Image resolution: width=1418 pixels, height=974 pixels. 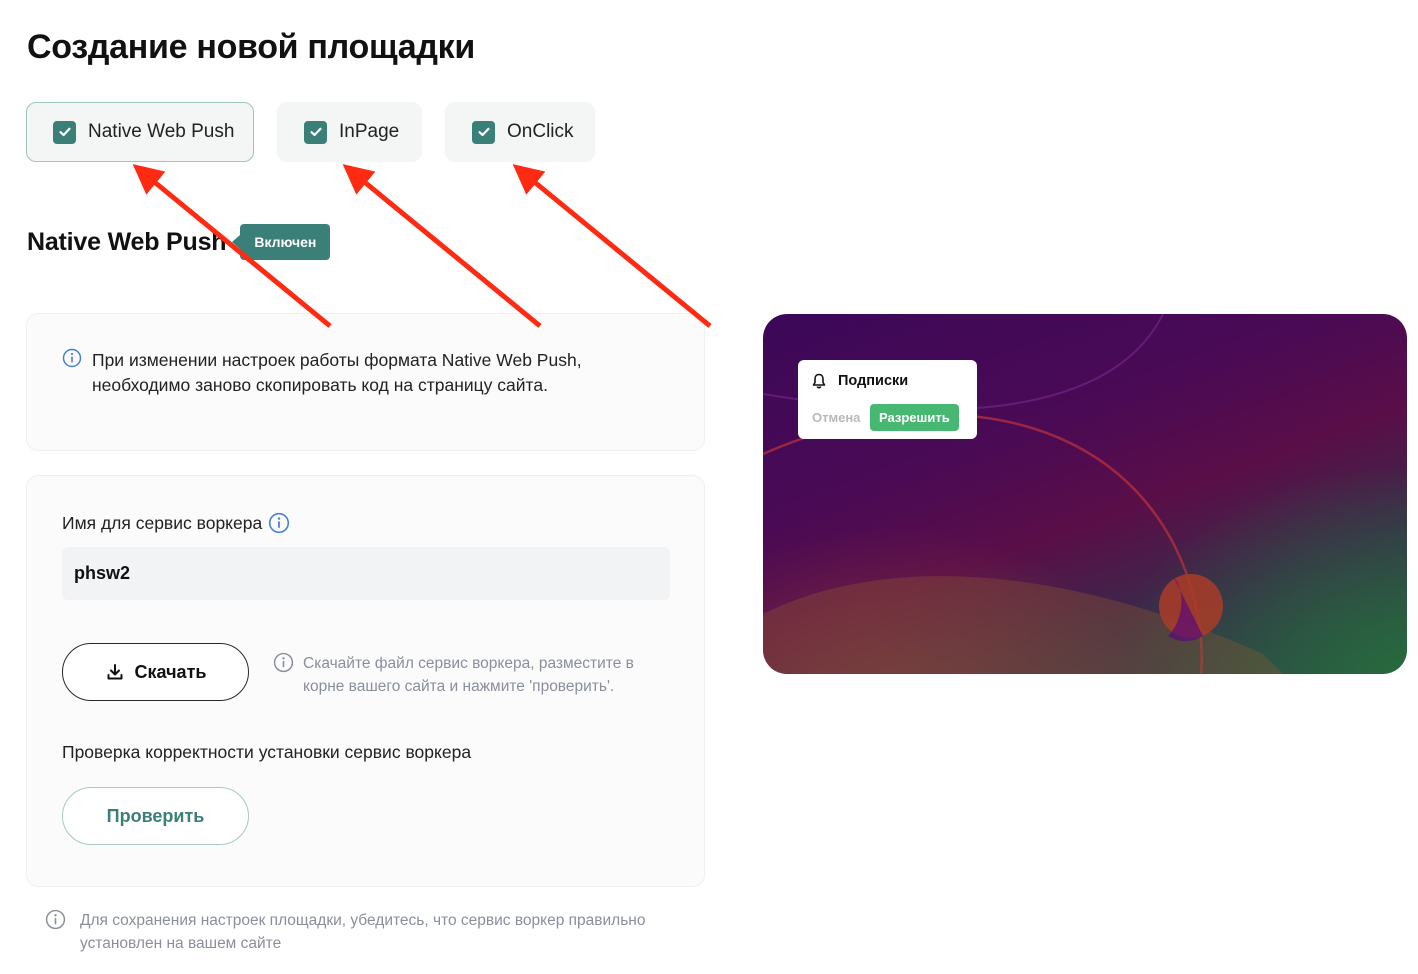 I want to click on format-tab-inpage: InPage, so click(x=349, y=132).